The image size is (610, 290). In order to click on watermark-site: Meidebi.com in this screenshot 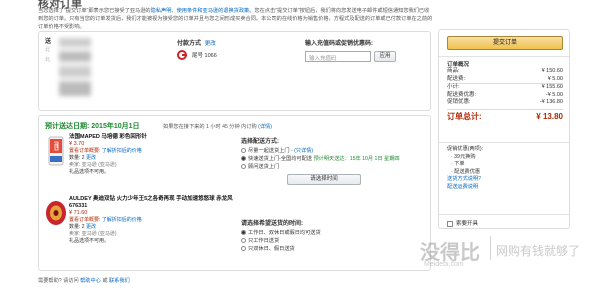, I will do `click(444, 264)`.